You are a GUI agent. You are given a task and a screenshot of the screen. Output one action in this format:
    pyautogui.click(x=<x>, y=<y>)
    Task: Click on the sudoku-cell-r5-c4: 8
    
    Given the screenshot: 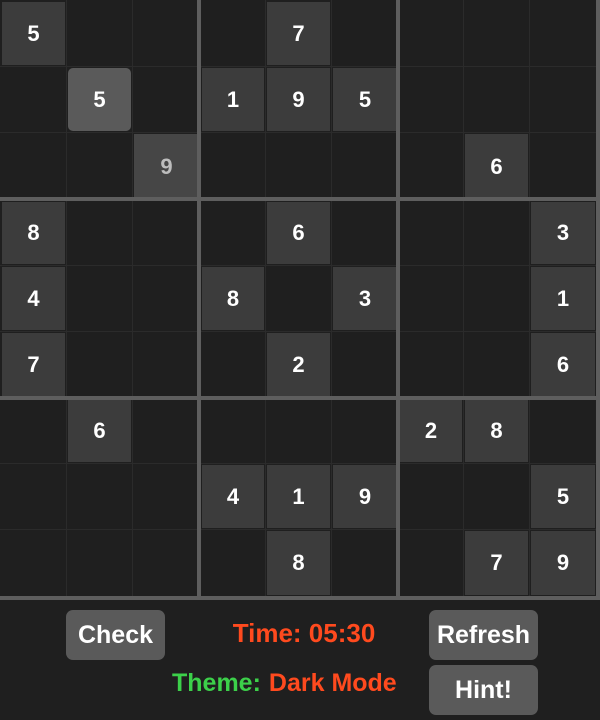 What is the action you would take?
    pyautogui.click(x=233, y=298)
    